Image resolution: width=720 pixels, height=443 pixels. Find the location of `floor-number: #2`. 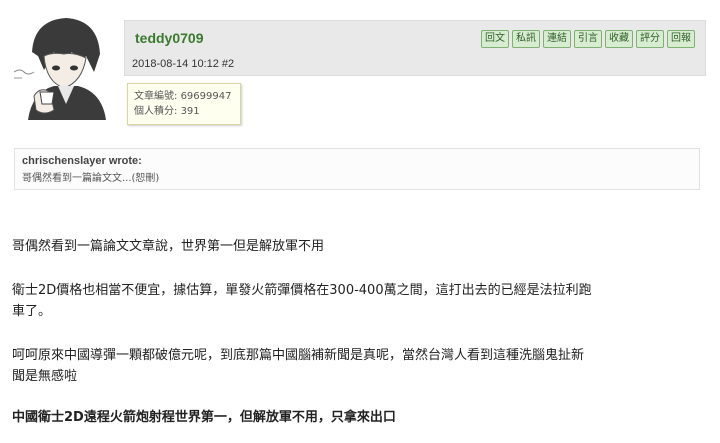

floor-number: #2 is located at coordinates (228, 64).